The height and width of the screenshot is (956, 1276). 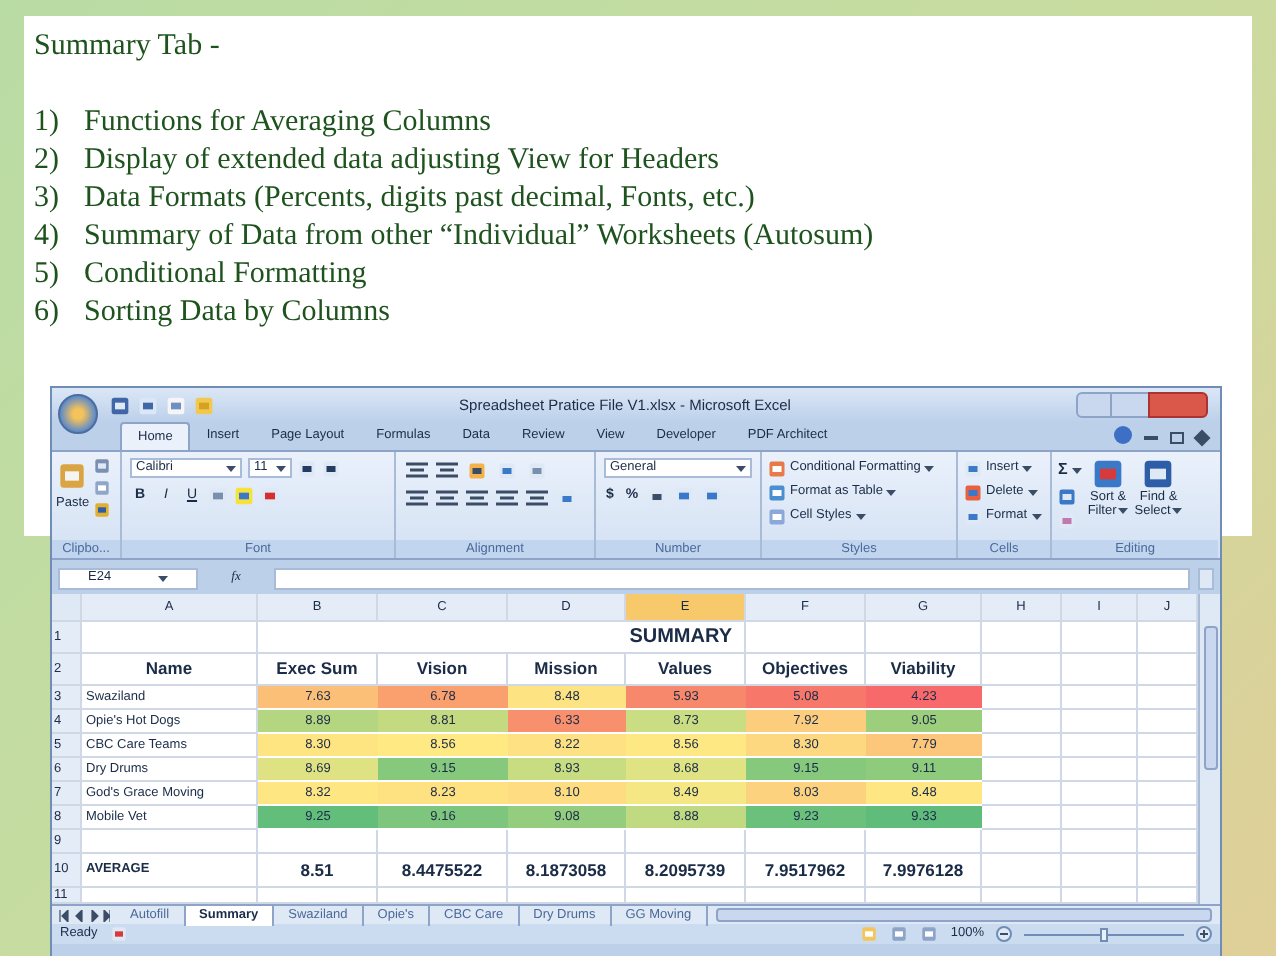 What do you see at coordinates (318, 871) in the screenshot?
I see `table-cell: 8.51` at bounding box center [318, 871].